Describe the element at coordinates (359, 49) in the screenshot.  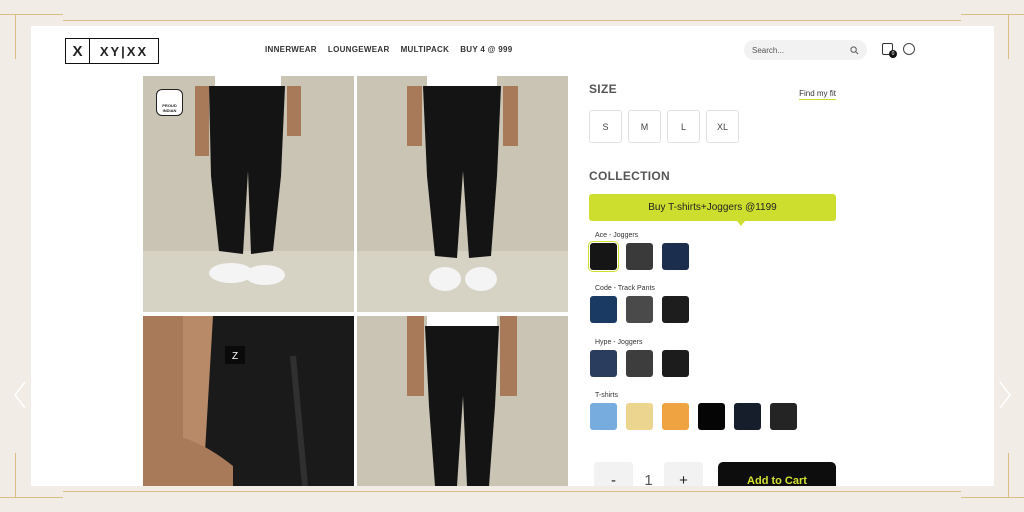
I see `nav-item-loungewear: LOUNGEWEAR` at that location.